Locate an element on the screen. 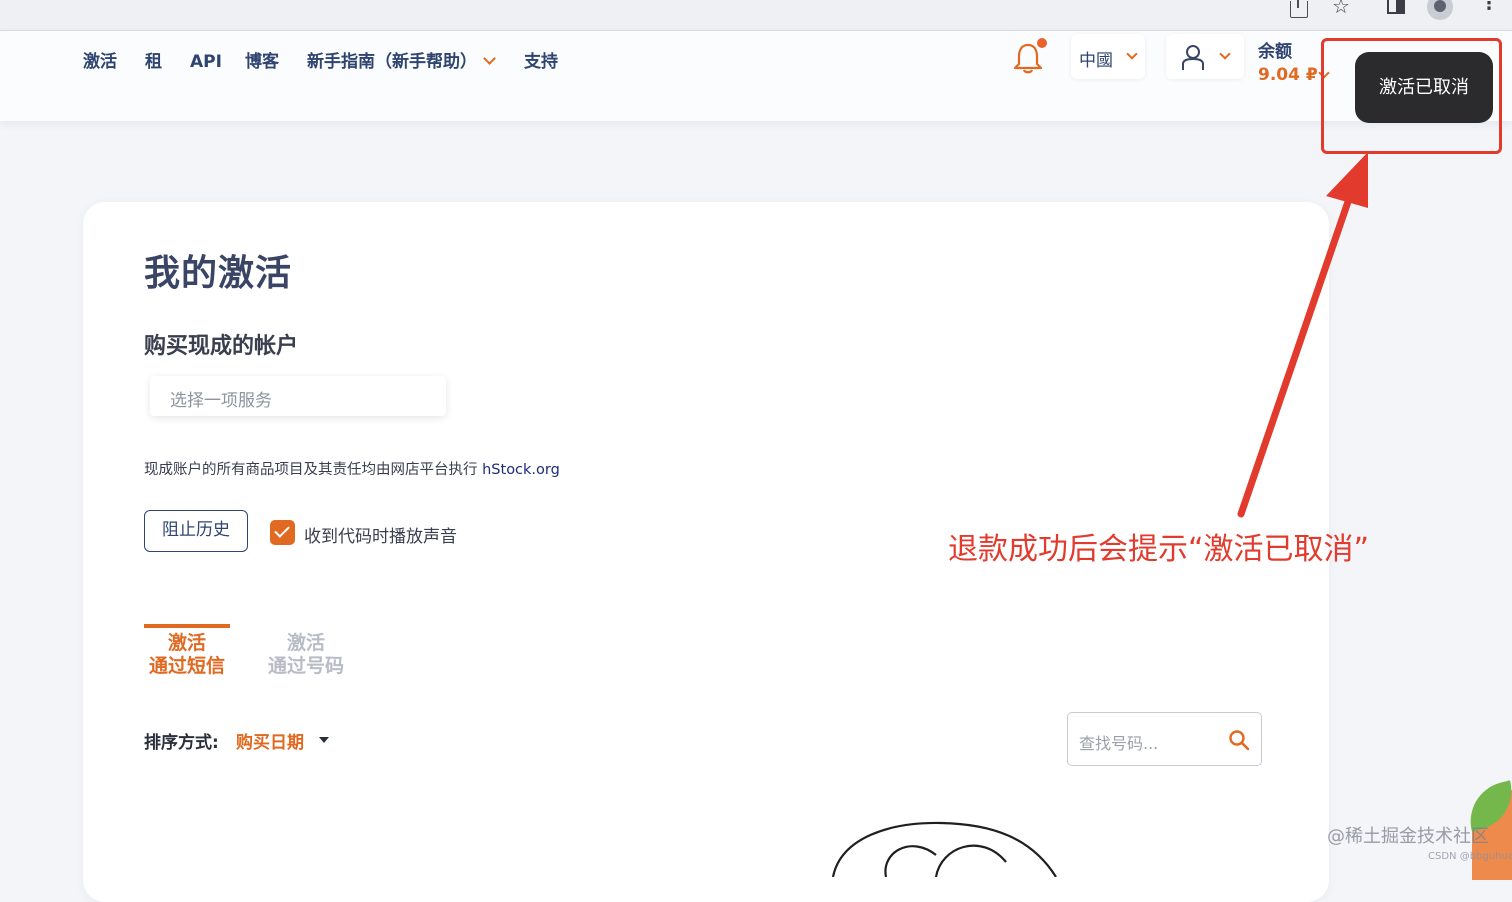 The image size is (1512, 902). service-select-placeholder: 选择一项服务 is located at coordinates (221, 401).